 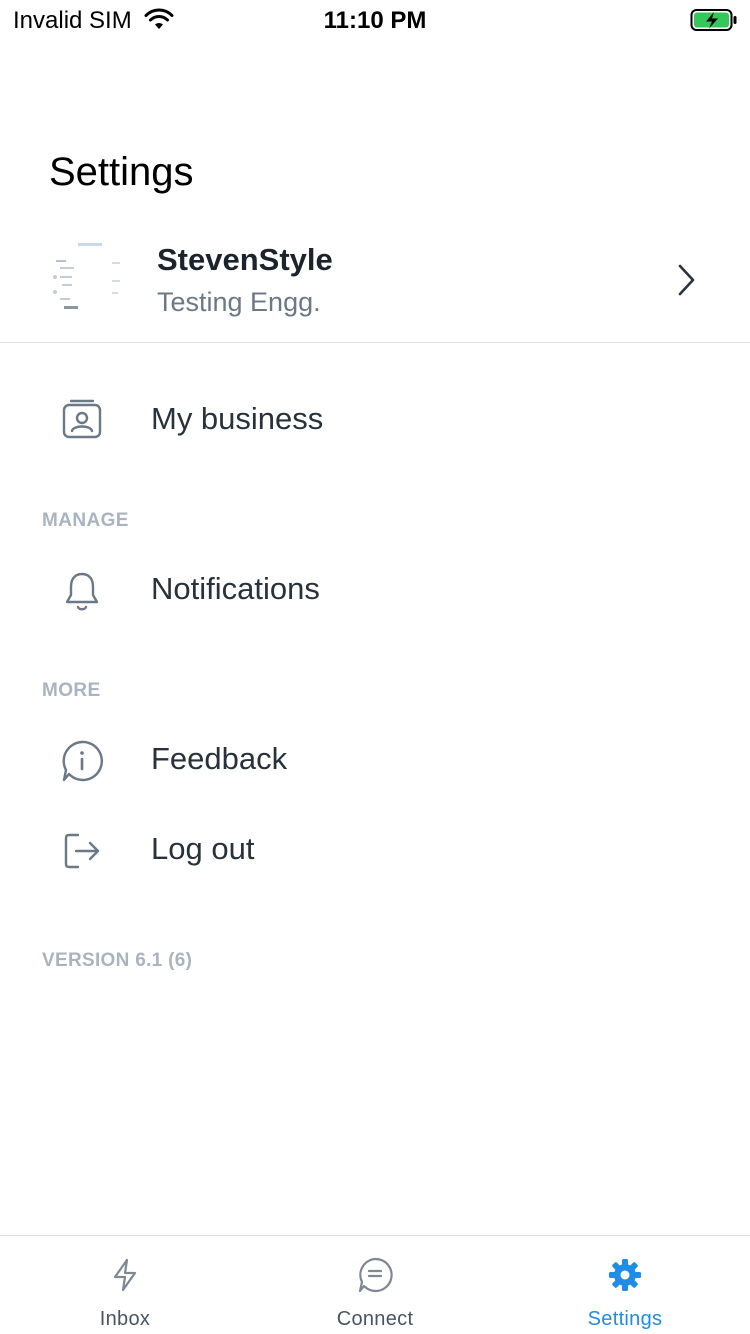 What do you see at coordinates (375, 1275) in the screenshot?
I see `chat-icon` at bounding box center [375, 1275].